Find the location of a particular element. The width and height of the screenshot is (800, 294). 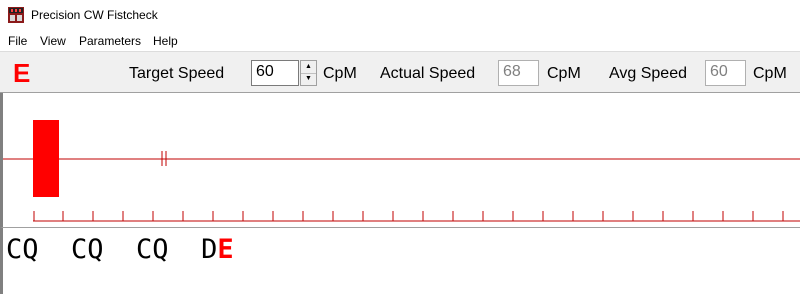

target-speed-input: 60 is located at coordinates (275, 73).